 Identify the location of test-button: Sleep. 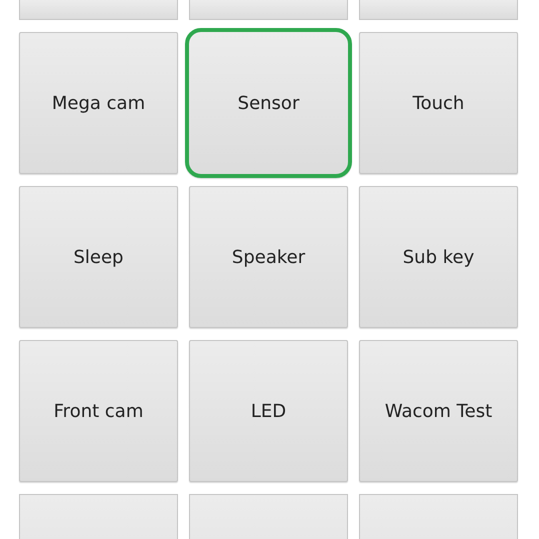
(98, 257).